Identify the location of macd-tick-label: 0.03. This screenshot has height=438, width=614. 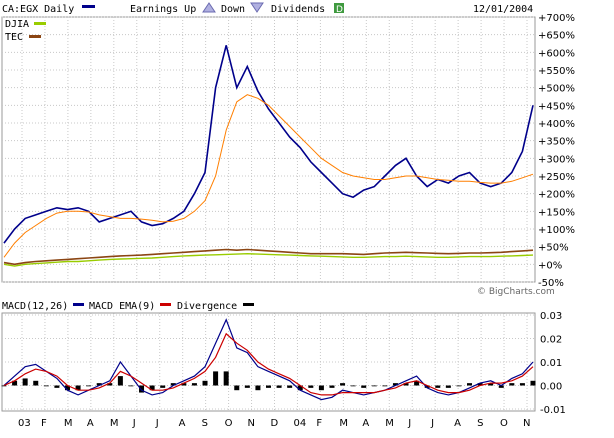
(551, 316).